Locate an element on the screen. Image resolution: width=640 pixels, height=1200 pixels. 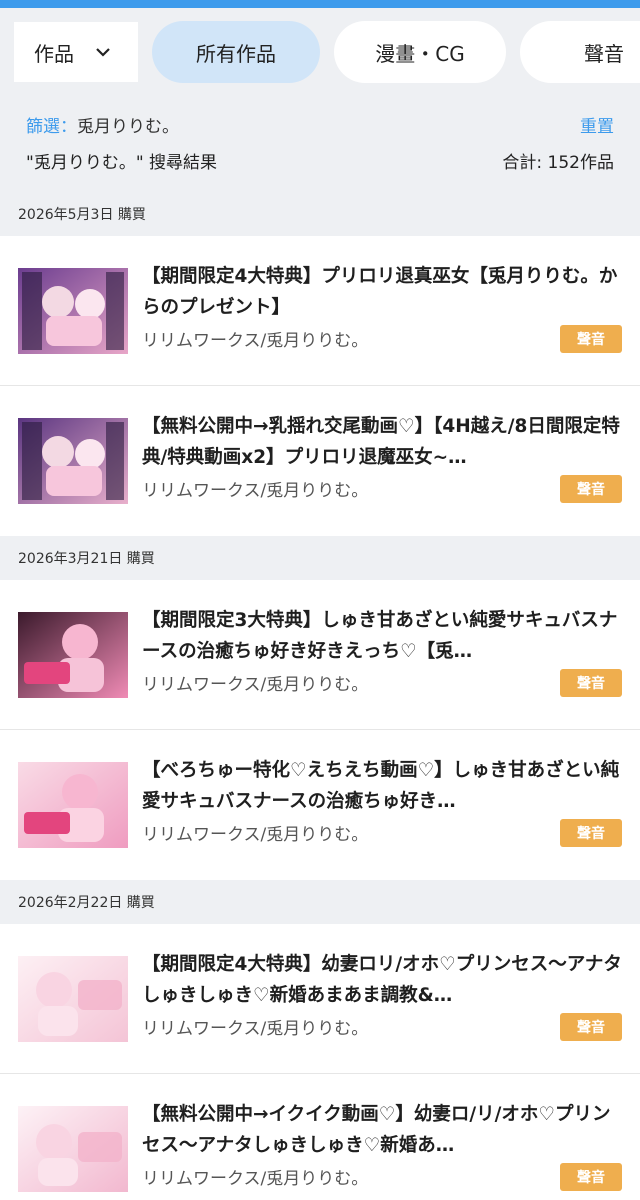
chip-all-works-label: 所有作品 is located at coordinates (236, 53).